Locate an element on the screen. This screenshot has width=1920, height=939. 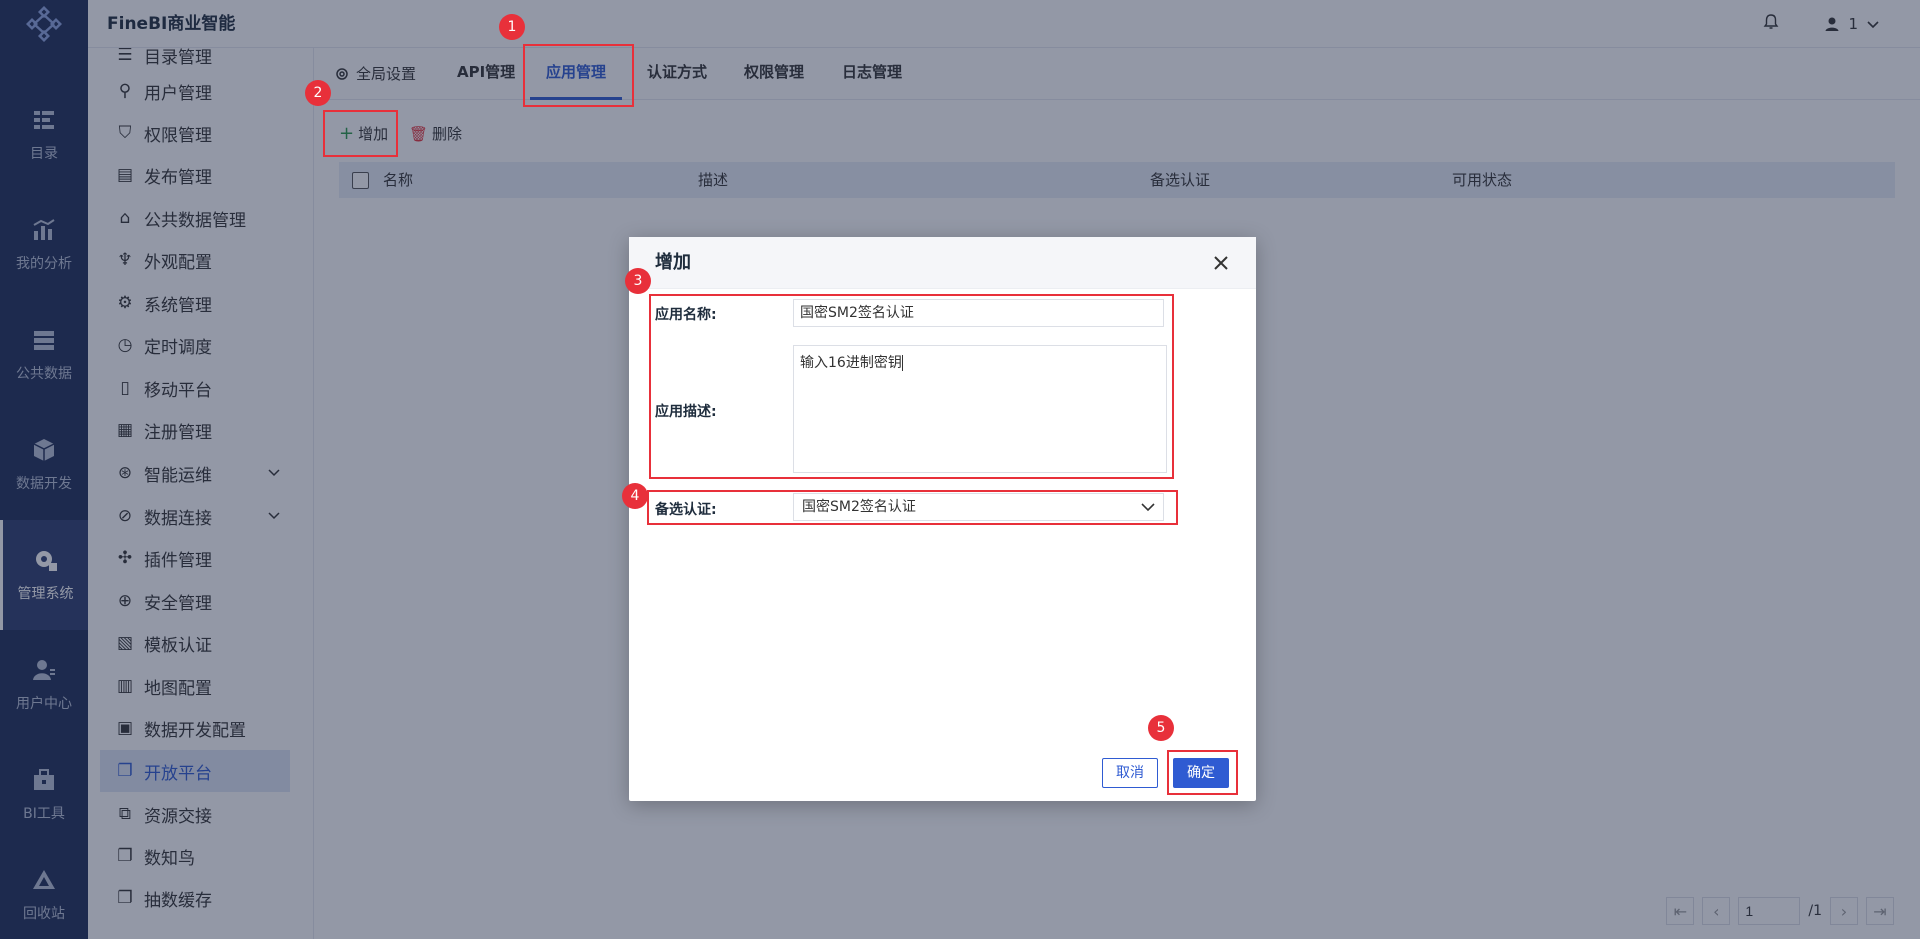
close-icon is located at coordinates (1221, 263).